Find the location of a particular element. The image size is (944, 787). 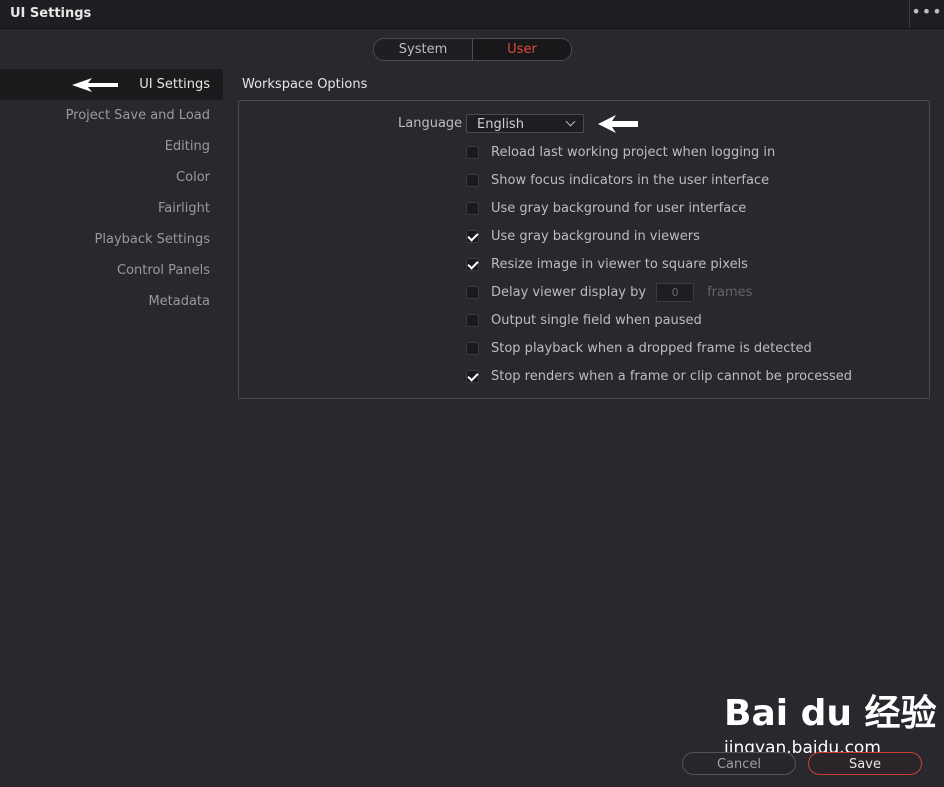

option-gray-background-ui: Use gray background for user interface is located at coordinates (606, 208).